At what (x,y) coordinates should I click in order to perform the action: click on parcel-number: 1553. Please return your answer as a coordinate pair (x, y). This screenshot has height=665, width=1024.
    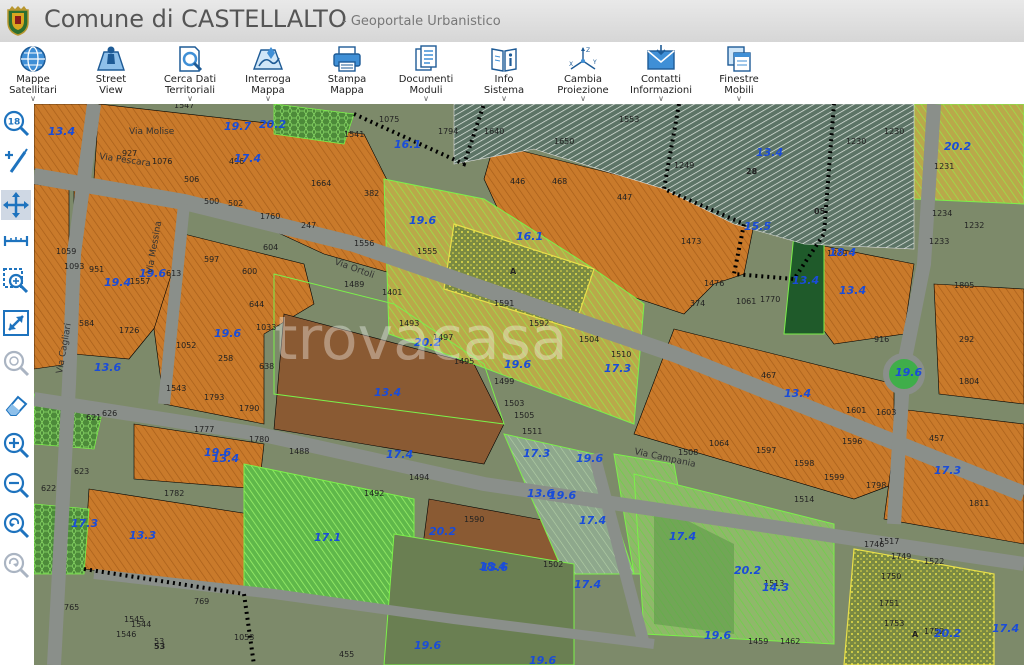
    Looking at the image, I should click on (629, 119).